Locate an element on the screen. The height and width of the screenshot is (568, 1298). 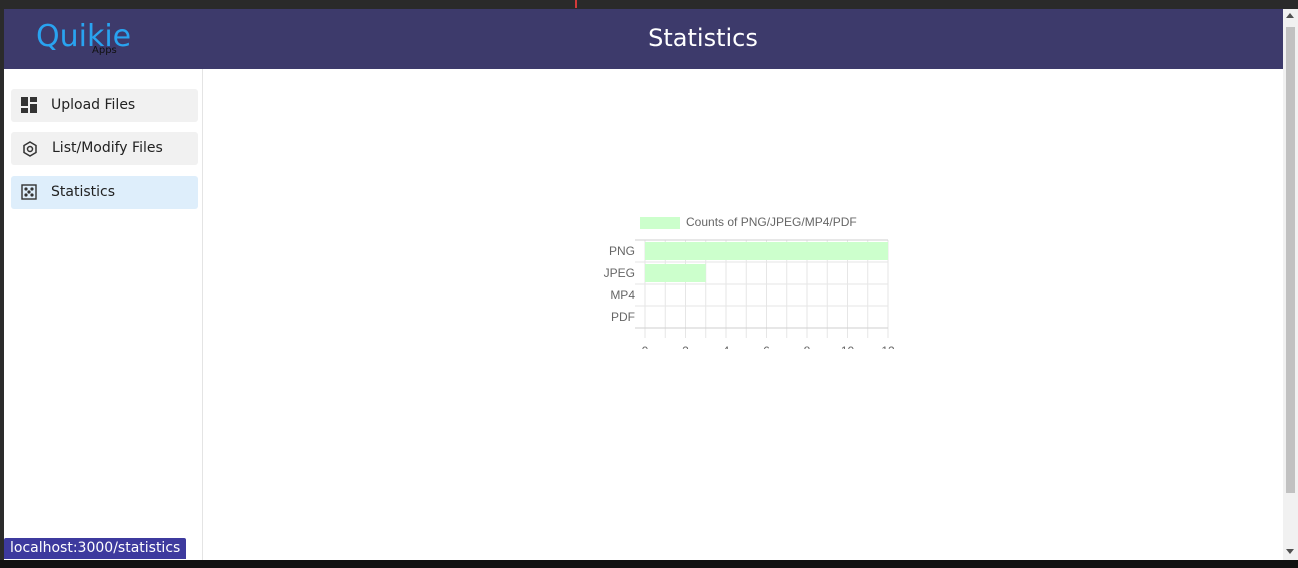
vertical-scrollbar is located at coordinates (1290, 284).